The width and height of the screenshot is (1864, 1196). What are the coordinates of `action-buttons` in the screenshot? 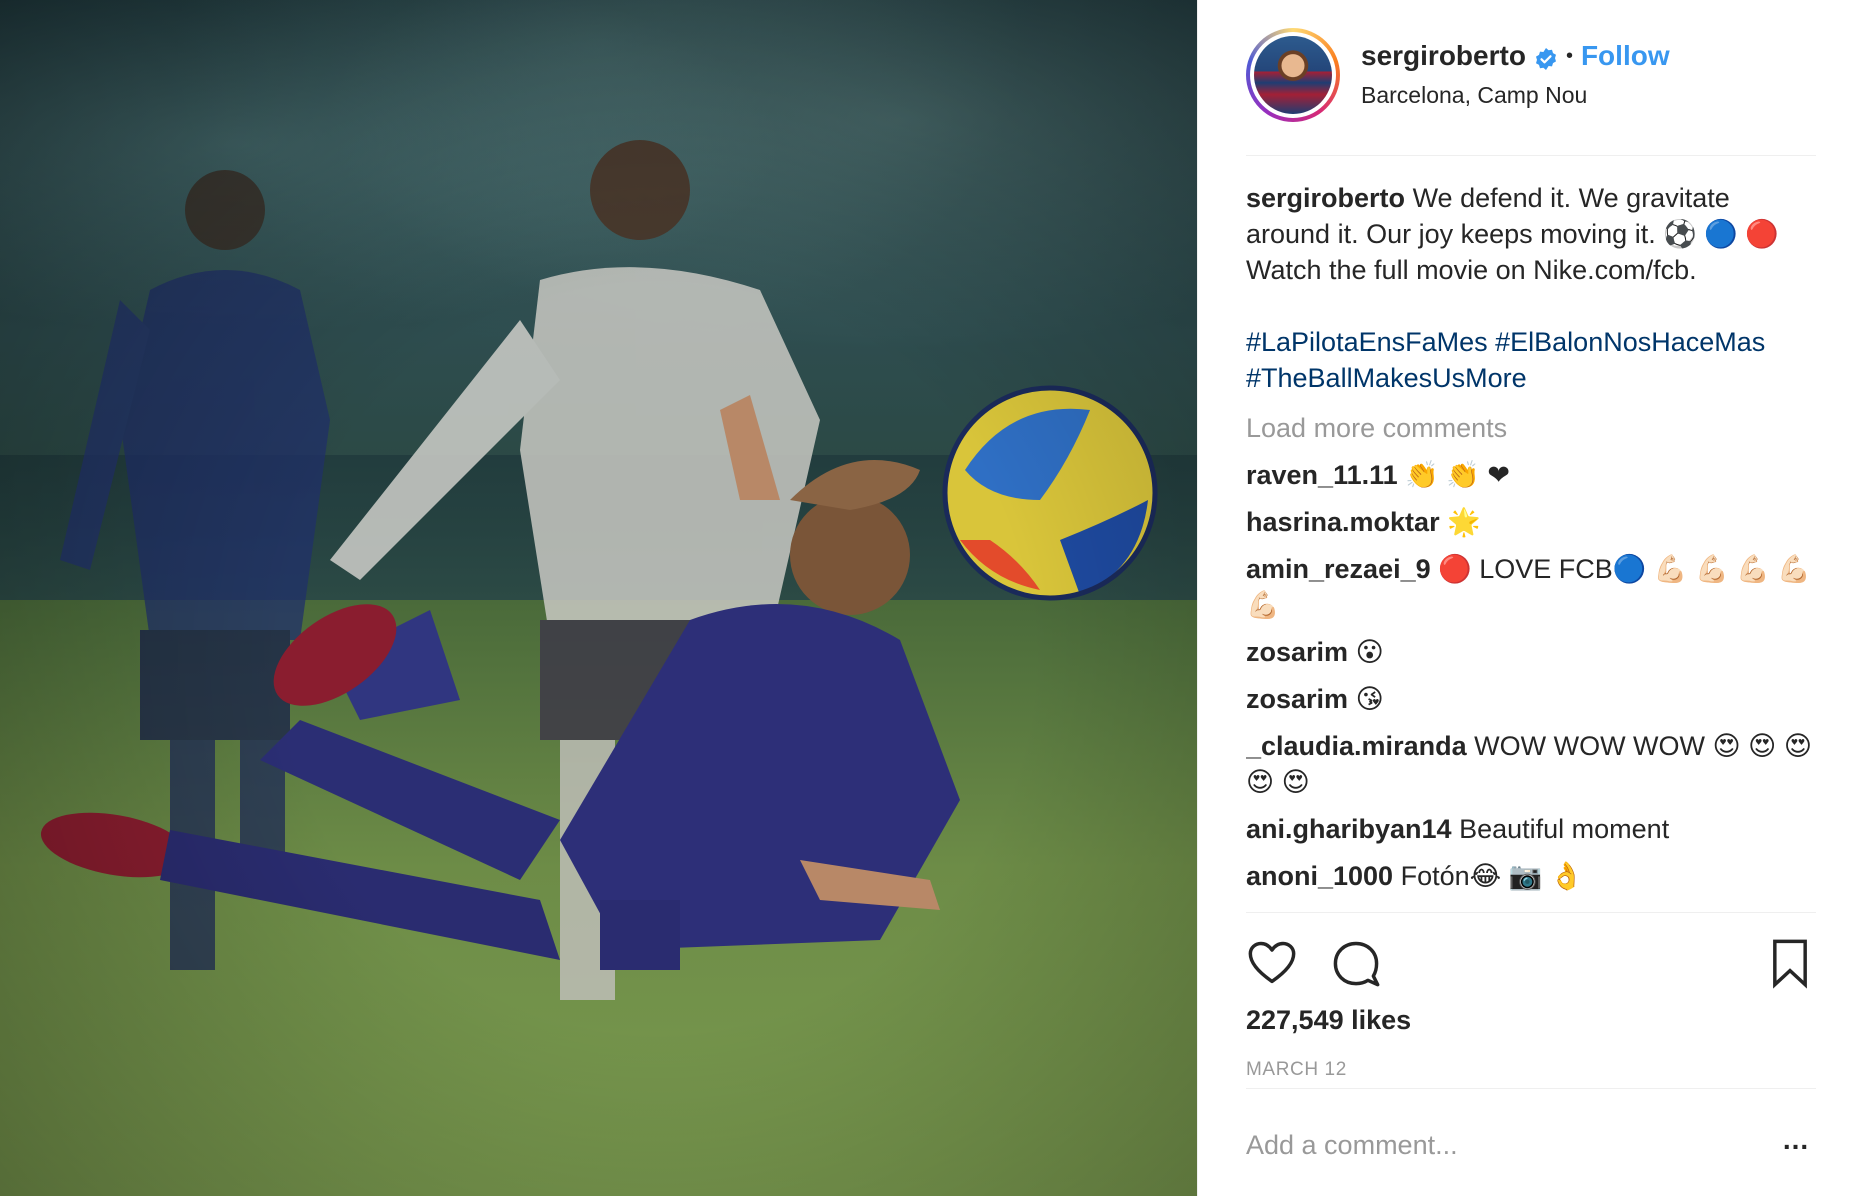 It's located at (1531, 963).